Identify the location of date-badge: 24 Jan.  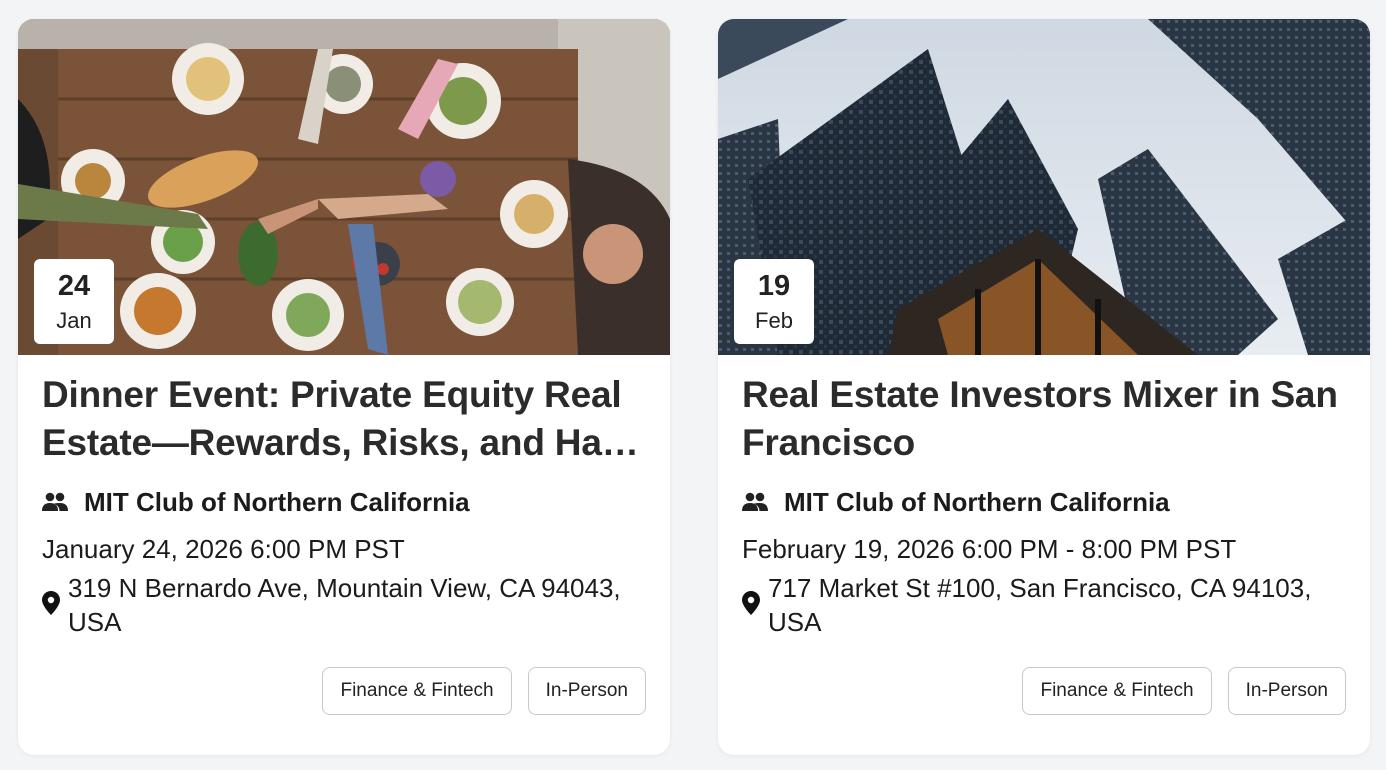
(74, 301).